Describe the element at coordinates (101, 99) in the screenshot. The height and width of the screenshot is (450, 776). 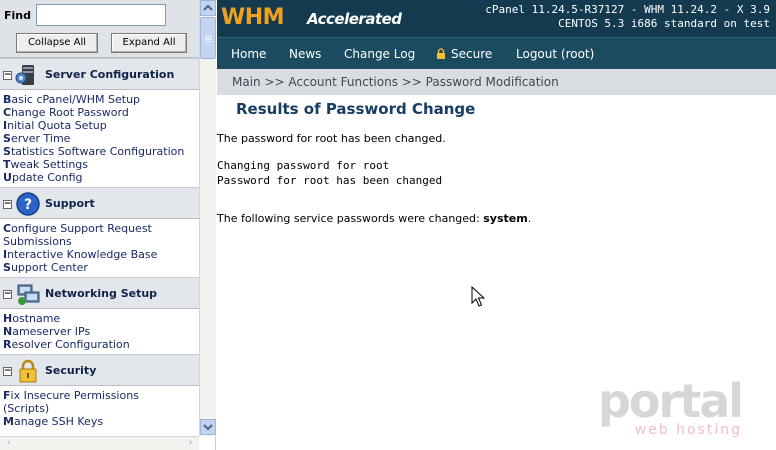
I see `nav-link-basic-setup: Basic cPanel/WHM Setup` at that location.